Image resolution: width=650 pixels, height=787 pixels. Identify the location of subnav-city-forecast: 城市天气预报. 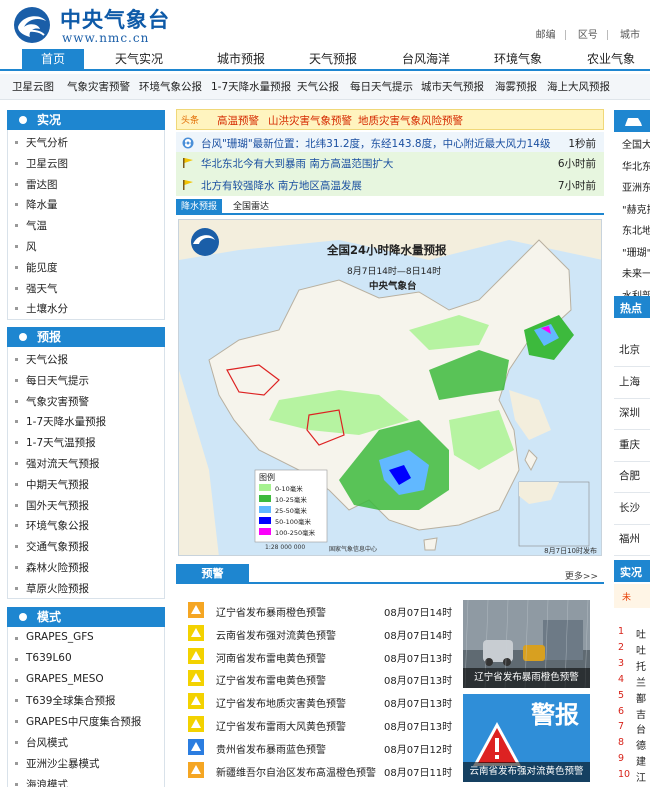
(452, 87).